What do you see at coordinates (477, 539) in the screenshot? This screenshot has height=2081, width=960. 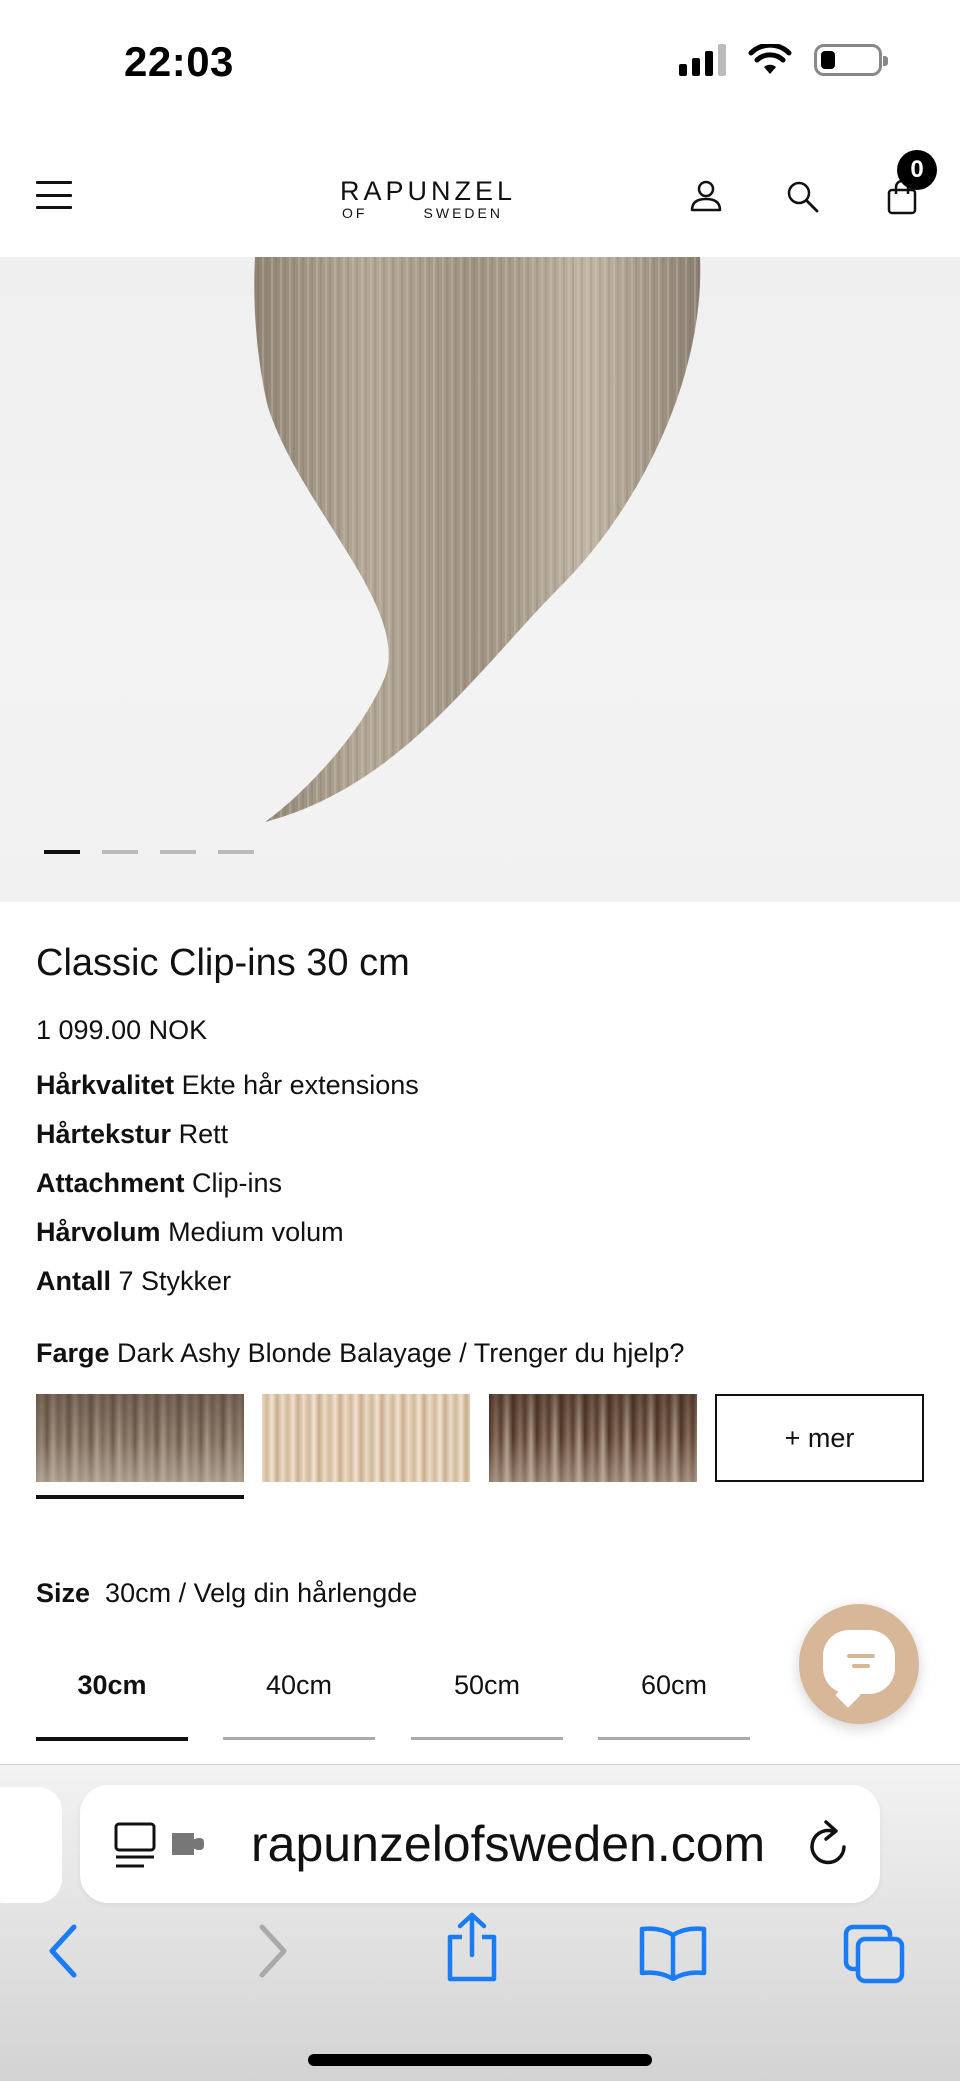 I see `hair-extension-image` at bounding box center [477, 539].